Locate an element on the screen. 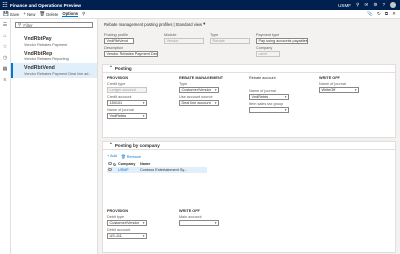 Image resolution: width=400 pixels, height=254 pixels. filter-input: ⚲ Filter is located at coordinates (54, 25).